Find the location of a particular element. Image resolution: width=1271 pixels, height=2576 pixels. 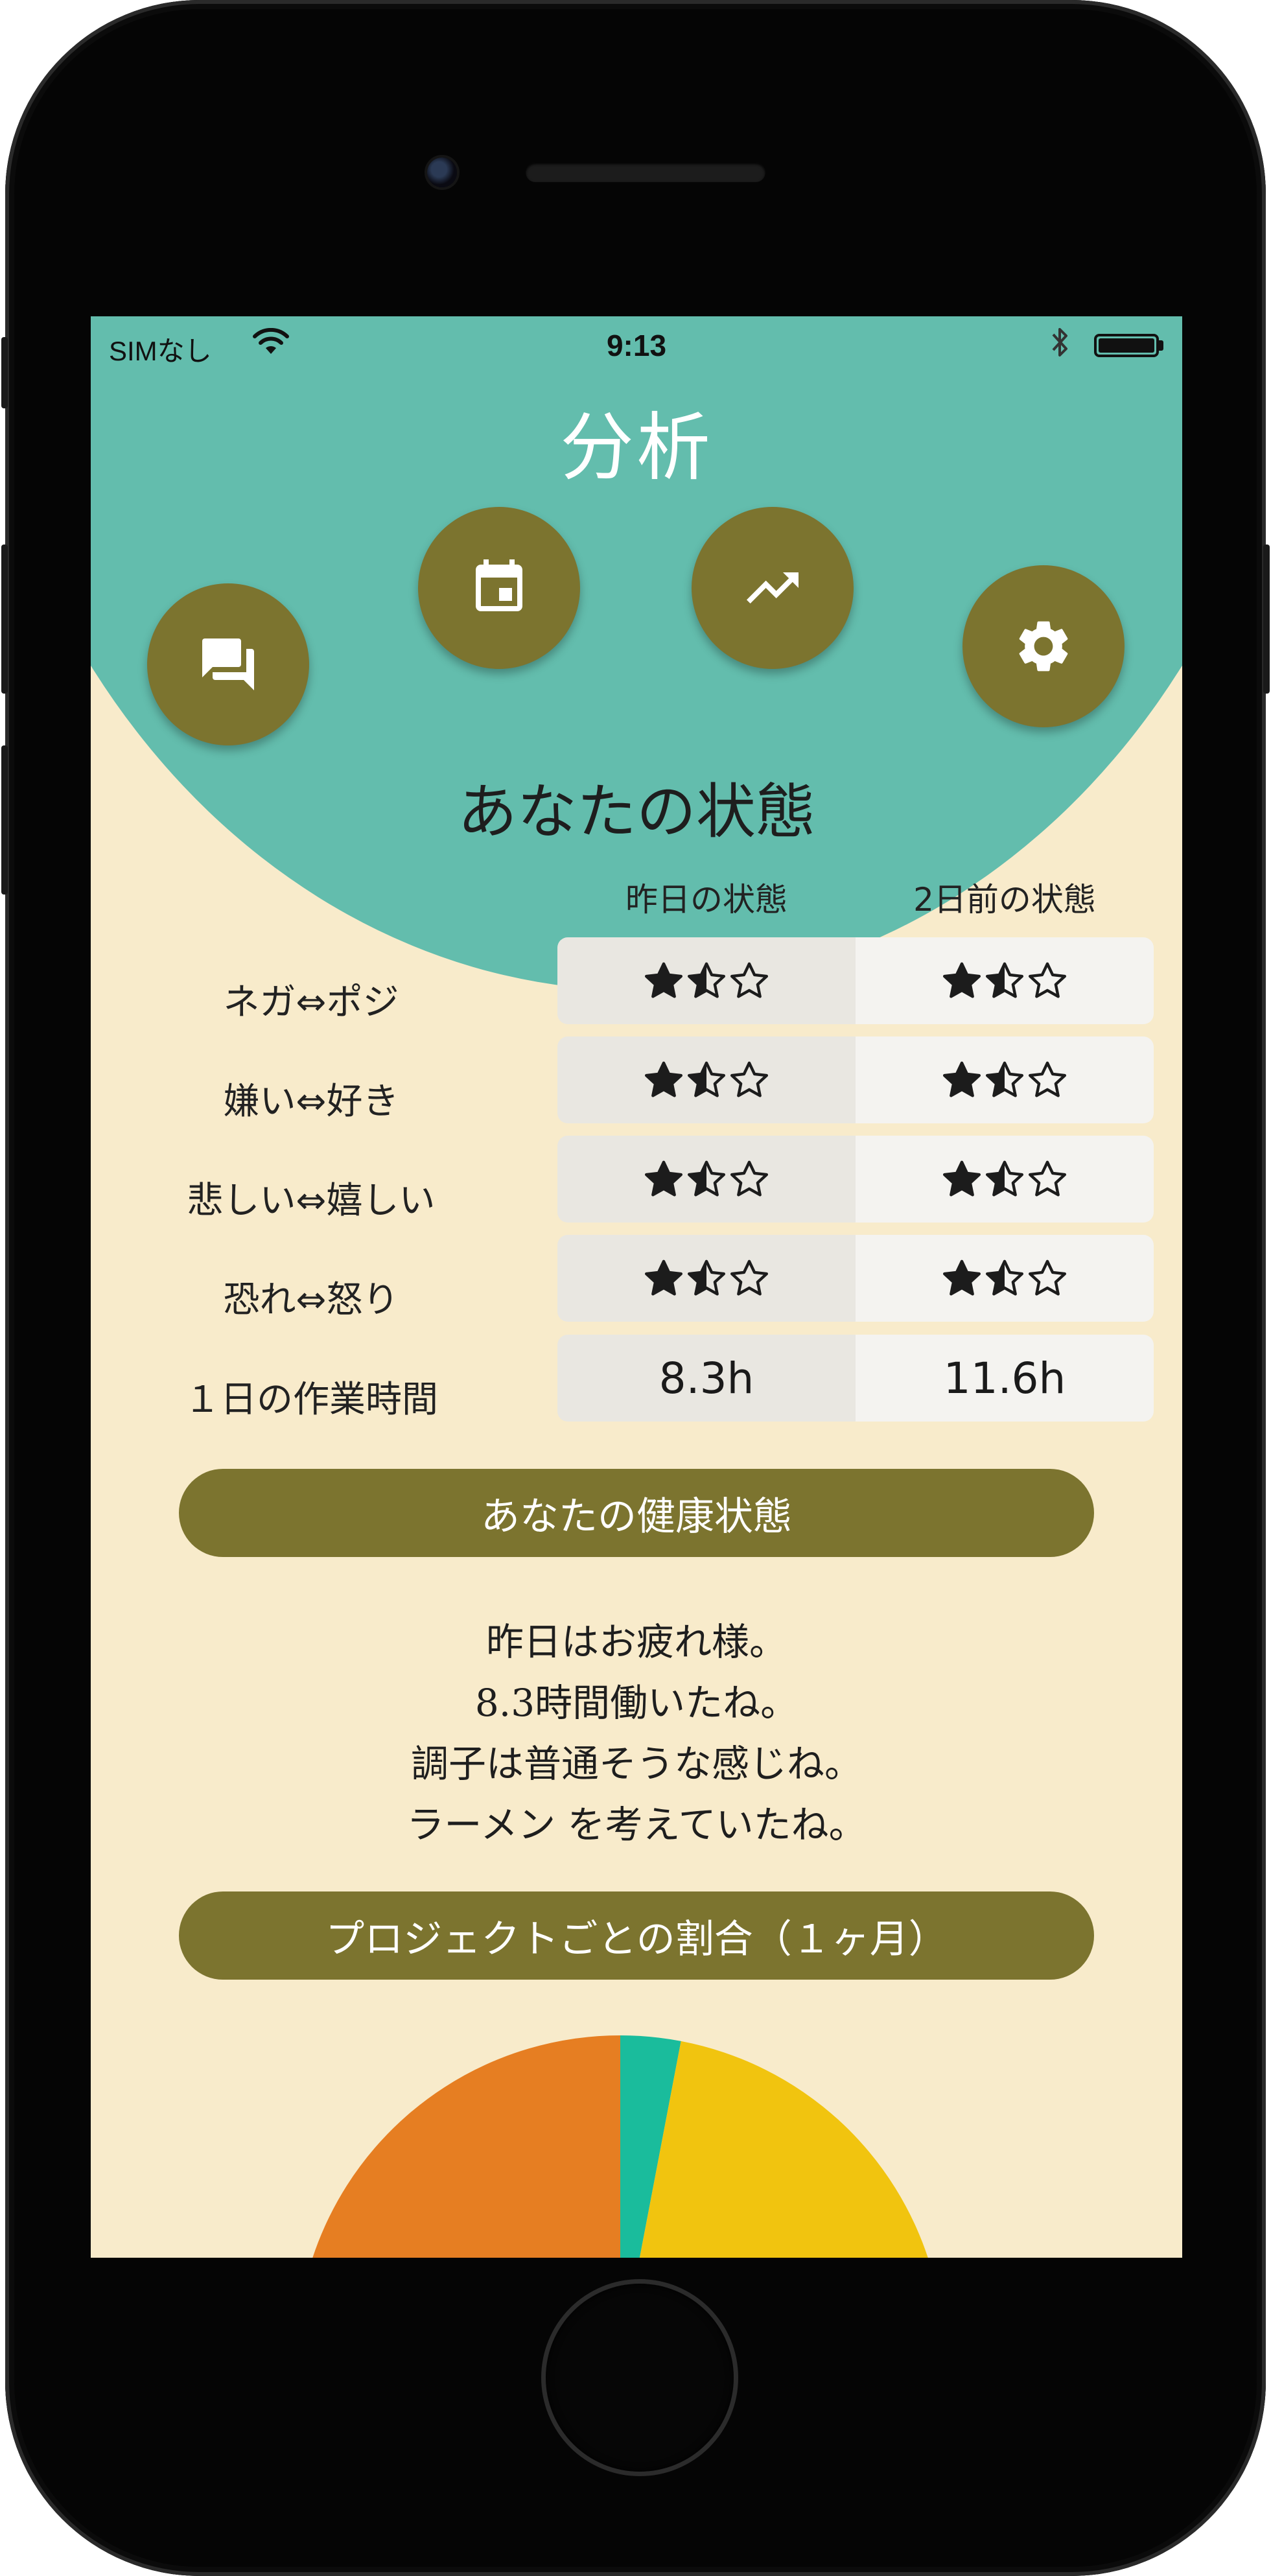

message-line: ラーメン を考えていたね。 is located at coordinates (637, 1825).